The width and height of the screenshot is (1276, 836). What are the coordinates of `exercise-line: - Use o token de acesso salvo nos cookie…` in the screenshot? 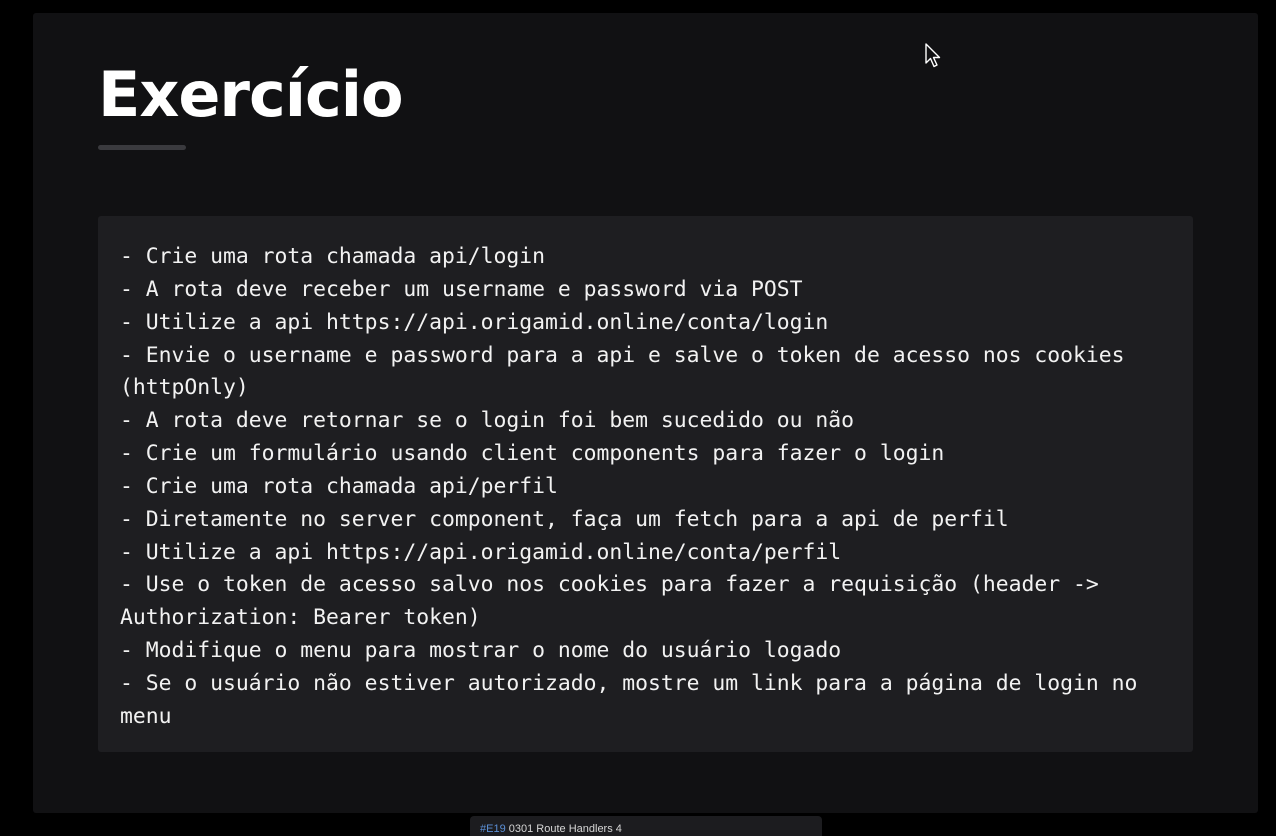 It's located at (609, 585).